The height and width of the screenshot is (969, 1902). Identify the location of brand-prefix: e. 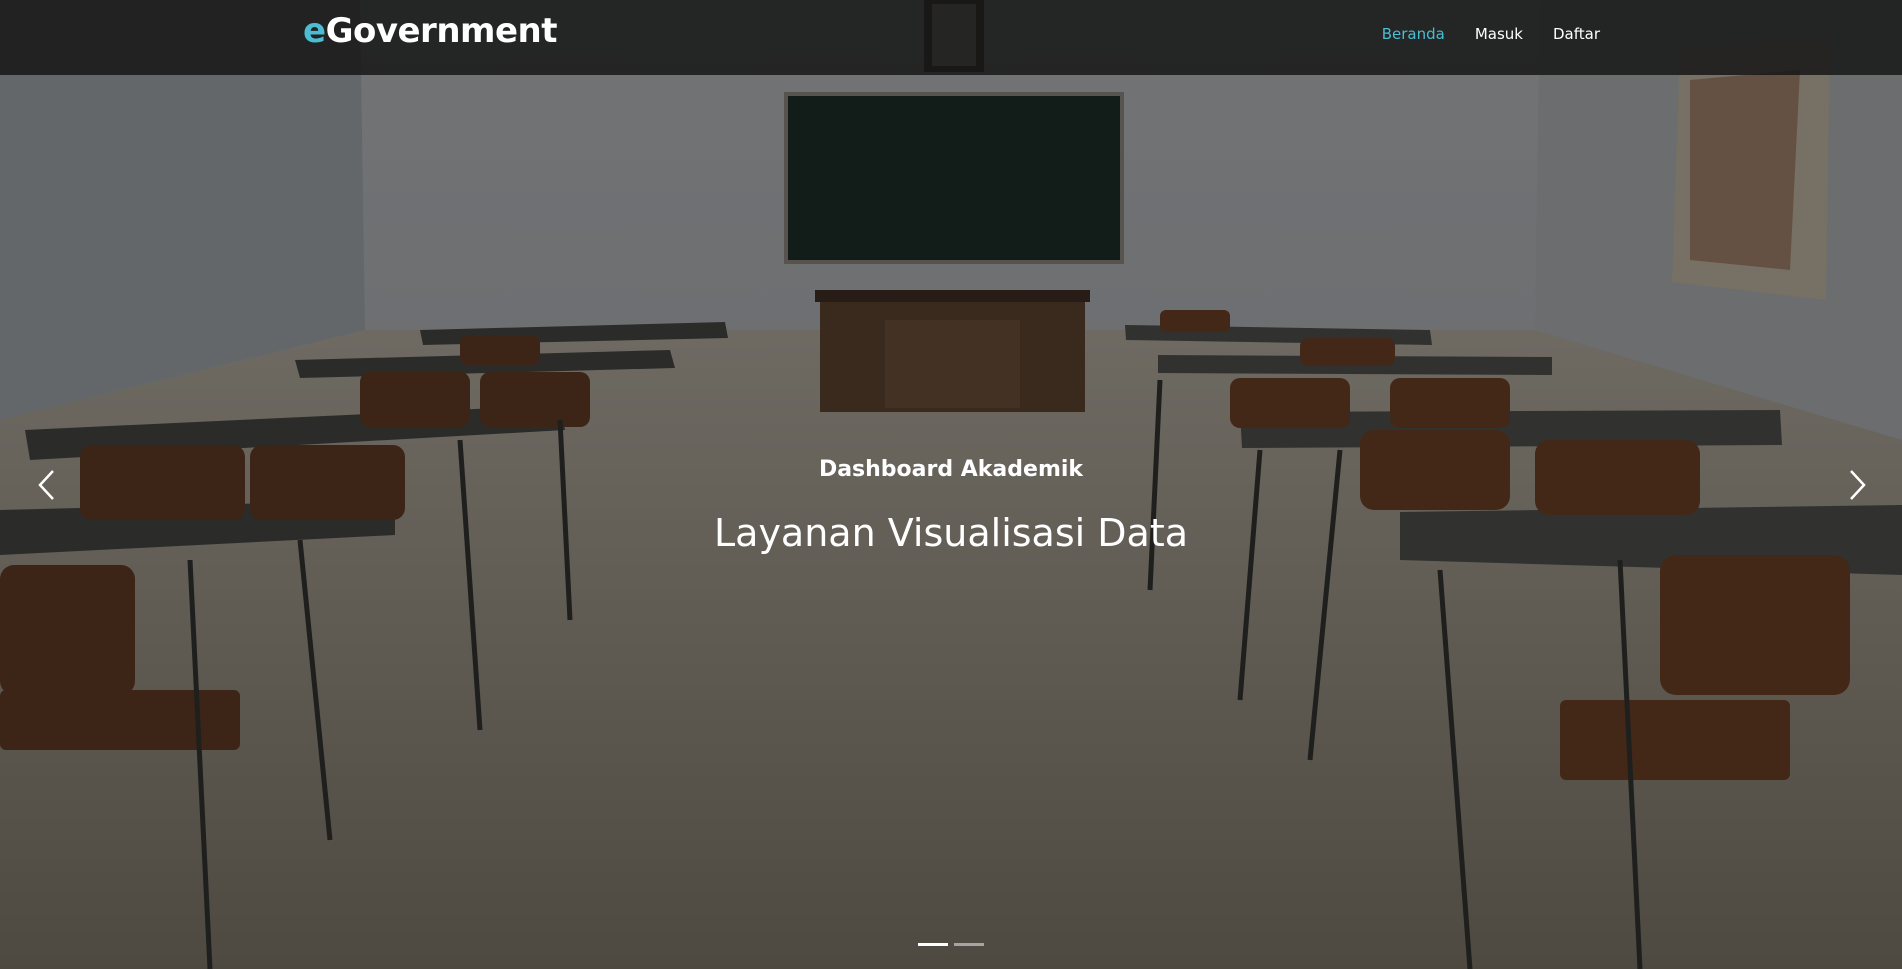
(314, 31).